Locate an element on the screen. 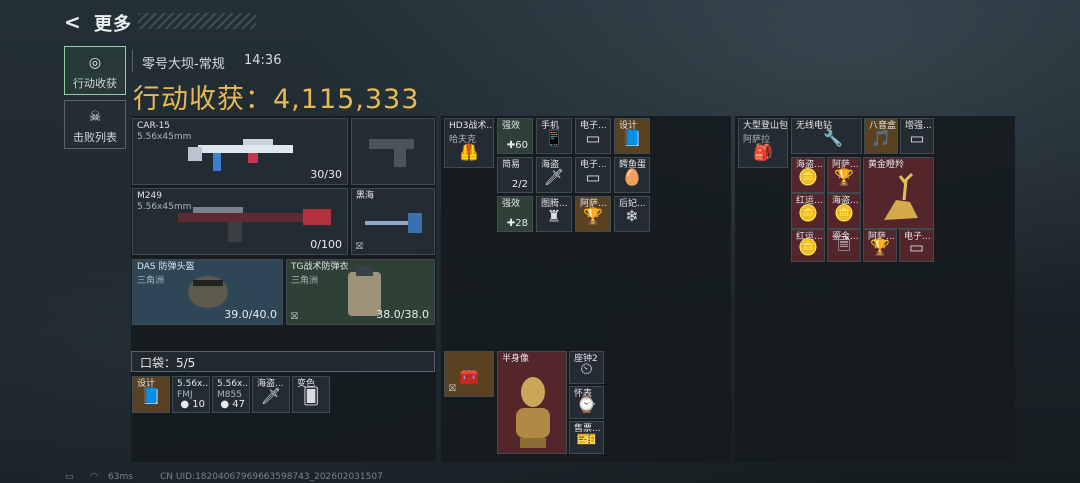 The height and width of the screenshot is (483, 1080). item-name: 半身像 is located at coordinates (516, 359).